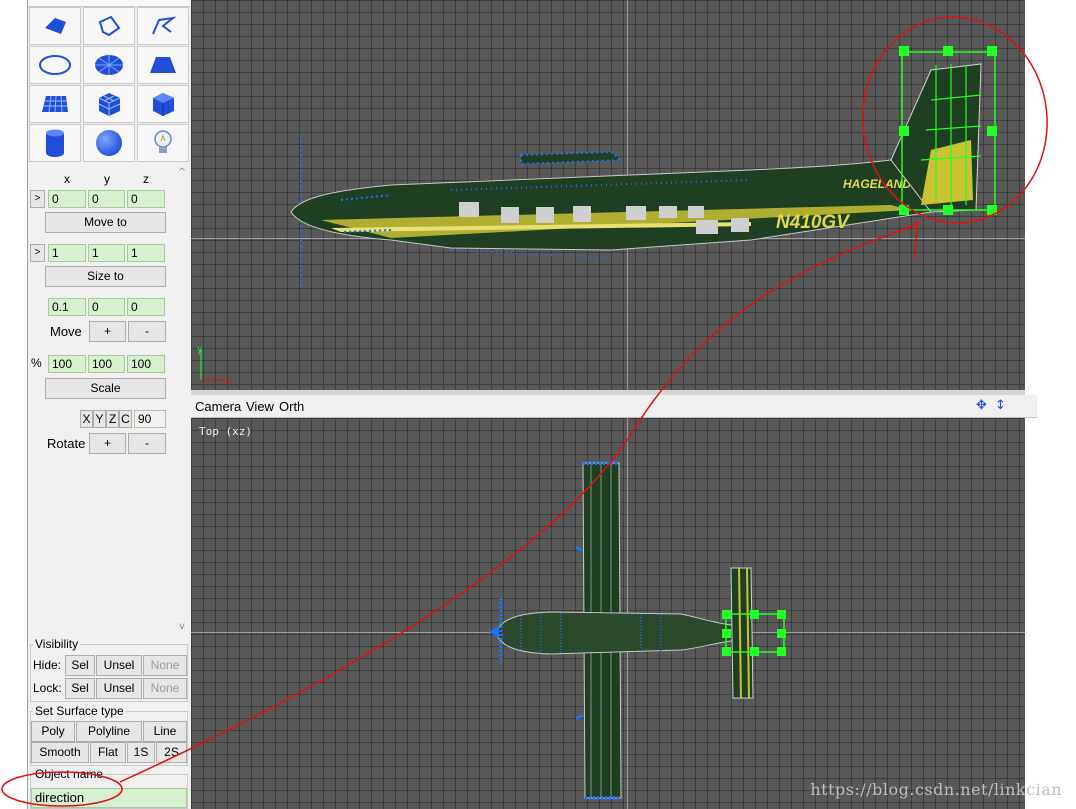  What do you see at coordinates (218, 406) in the screenshot?
I see `menu-camera: Camera` at bounding box center [218, 406].